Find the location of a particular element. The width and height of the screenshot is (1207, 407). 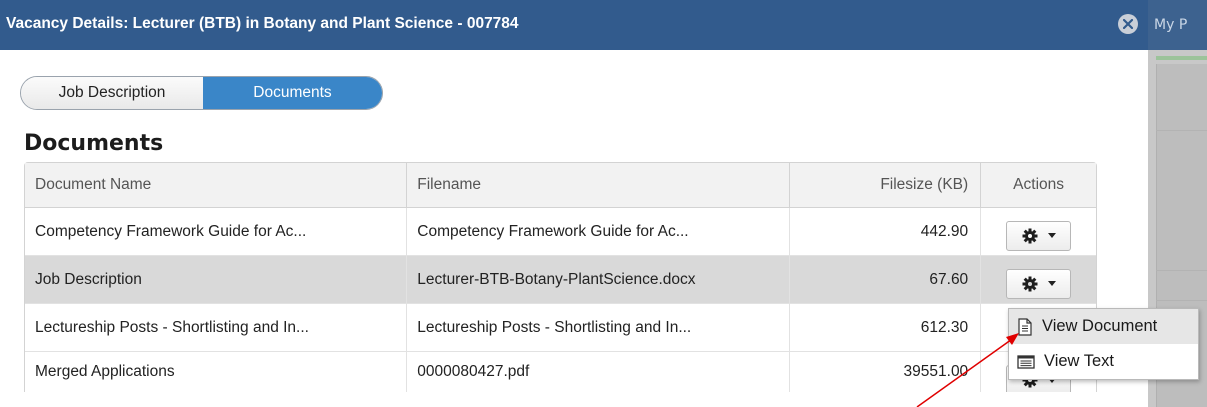

close-button is located at coordinates (1128, 24).